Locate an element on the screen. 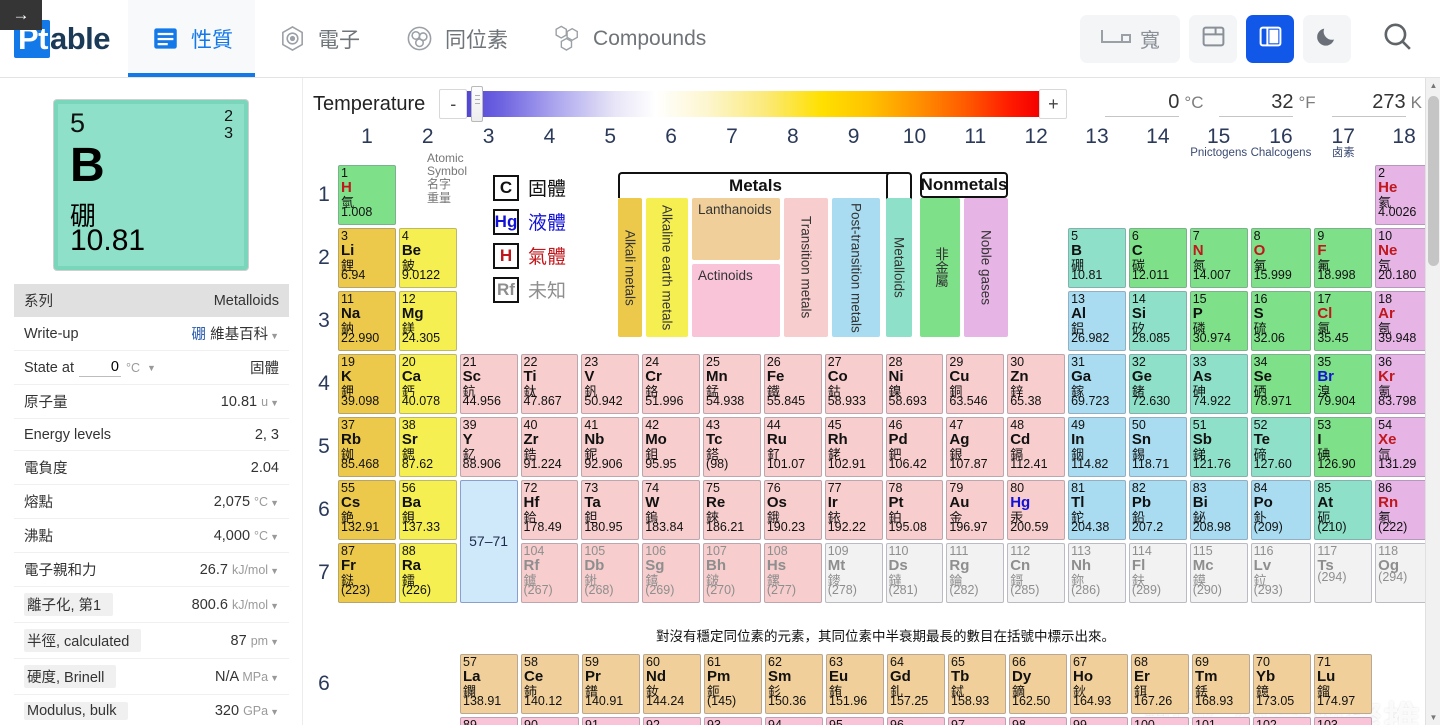 Image resolution: width=1440 pixels, height=725 pixels. element-cell-Ru: 44 Ru 釕 101.07 is located at coordinates (792, 446).